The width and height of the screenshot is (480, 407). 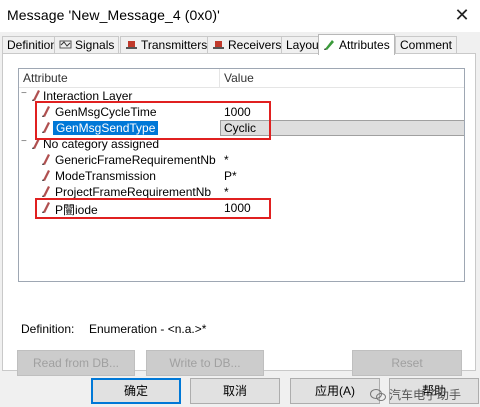 I want to click on reset-button: Reset, so click(x=407, y=363).